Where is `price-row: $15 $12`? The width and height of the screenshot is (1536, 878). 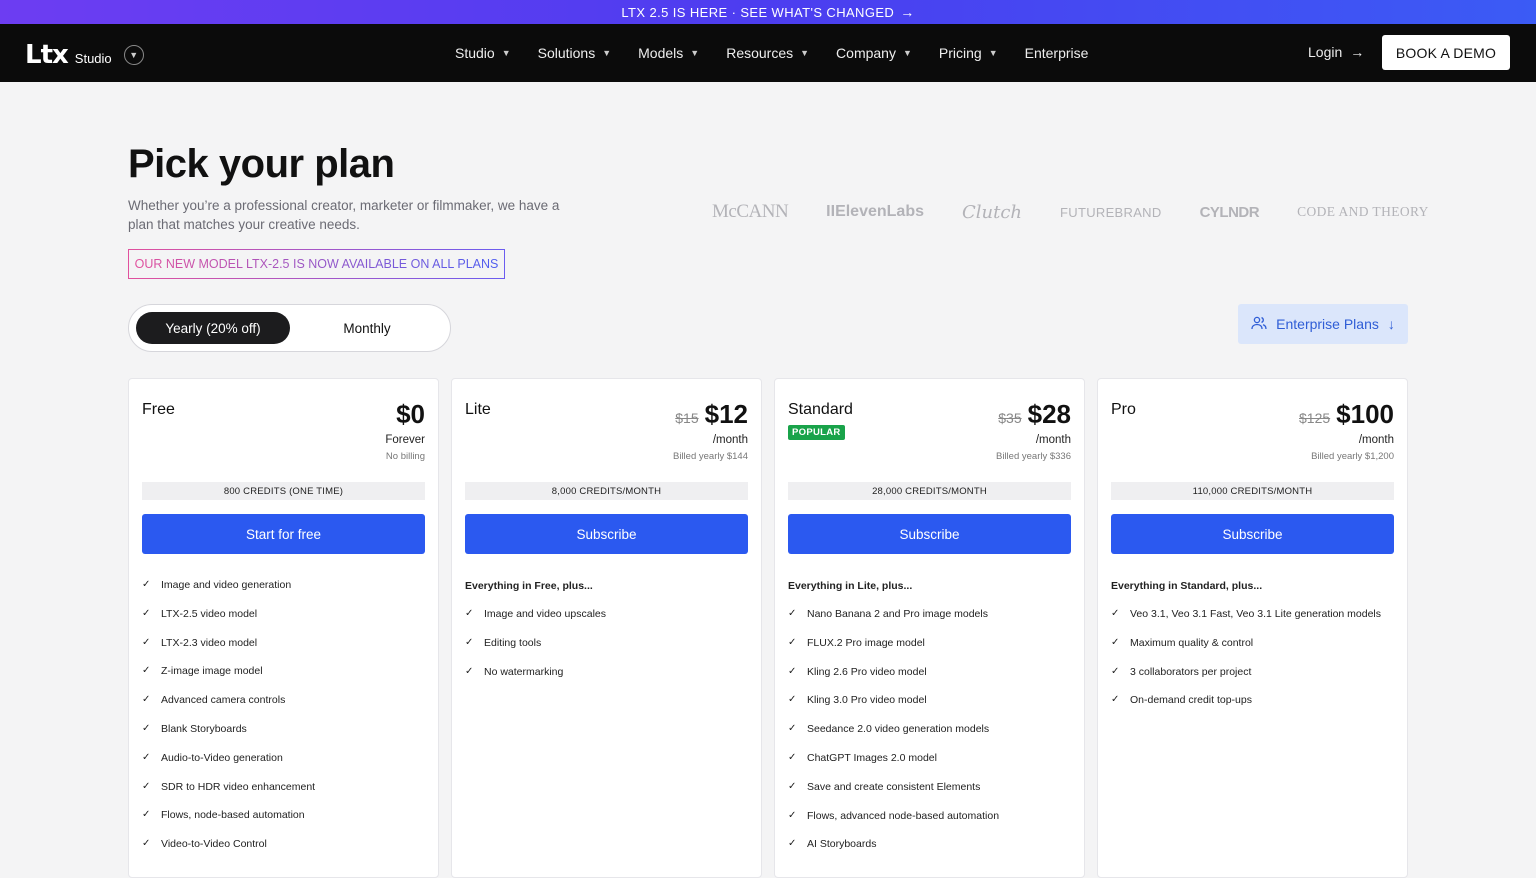
price-row: $15 $12 is located at coordinates (711, 414).